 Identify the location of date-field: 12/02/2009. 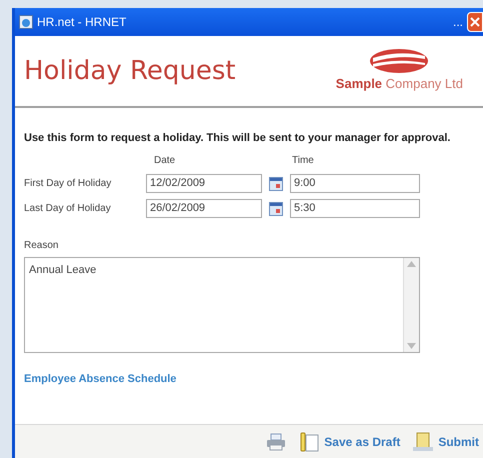
(204, 183).